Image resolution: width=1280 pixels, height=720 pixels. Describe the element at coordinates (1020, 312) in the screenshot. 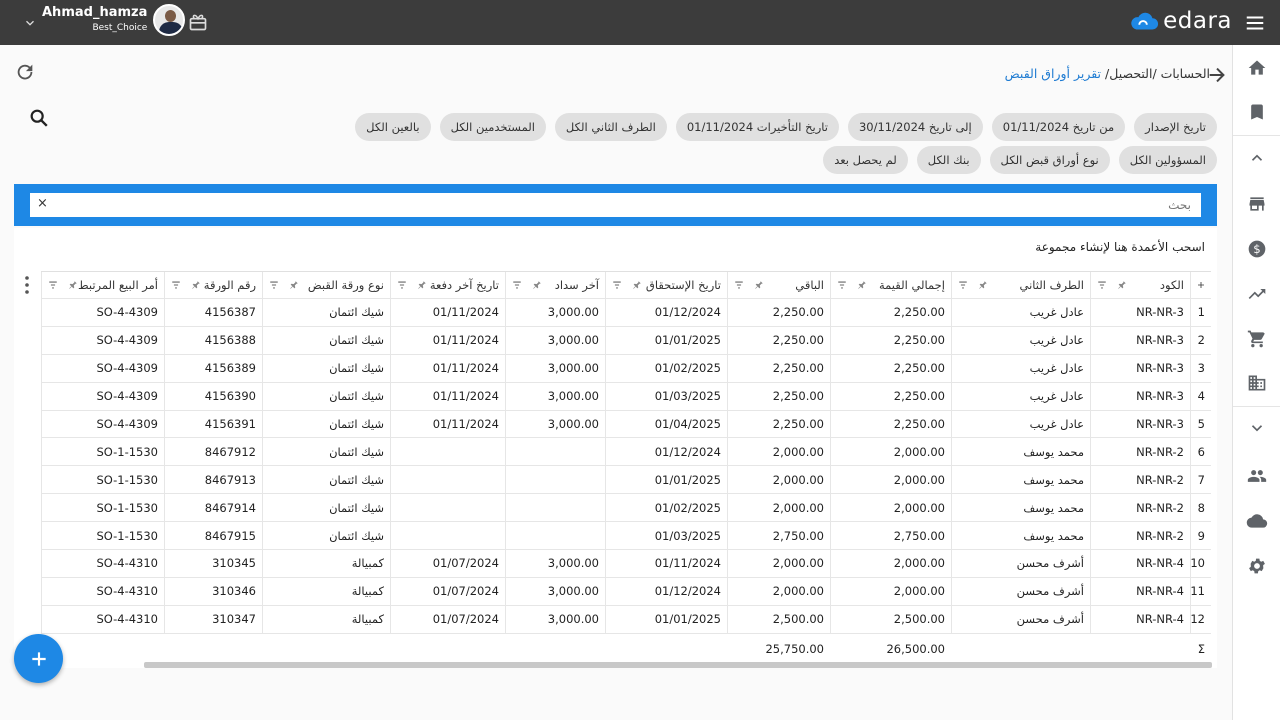

I see `cell-party: عادل غريب` at that location.